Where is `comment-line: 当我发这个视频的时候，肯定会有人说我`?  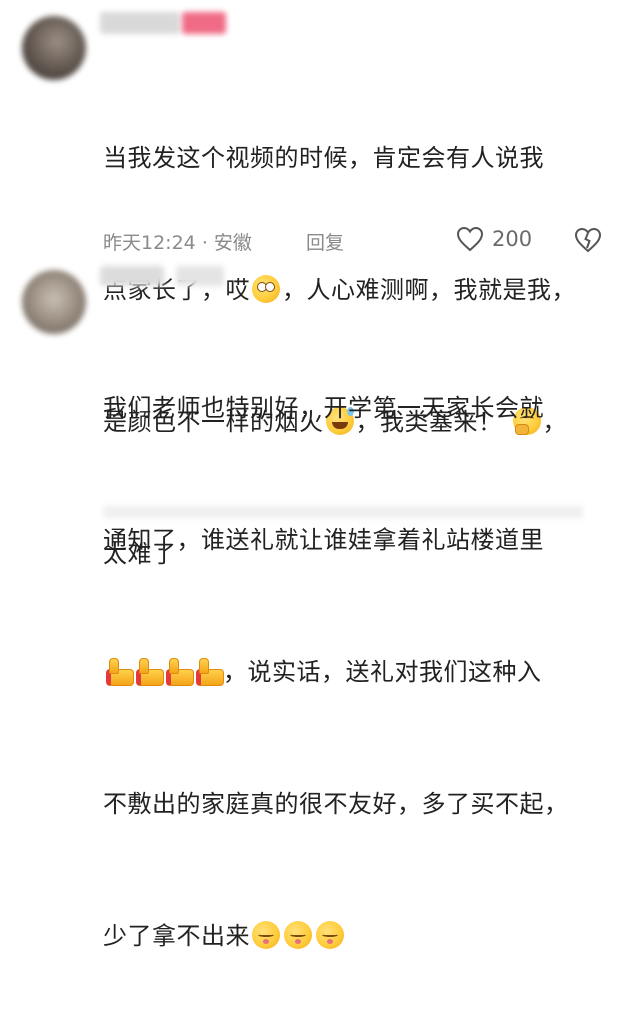
comment-line: 当我发这个视频的时候，肯定会有人说我 is located at coordinates (323, 158).